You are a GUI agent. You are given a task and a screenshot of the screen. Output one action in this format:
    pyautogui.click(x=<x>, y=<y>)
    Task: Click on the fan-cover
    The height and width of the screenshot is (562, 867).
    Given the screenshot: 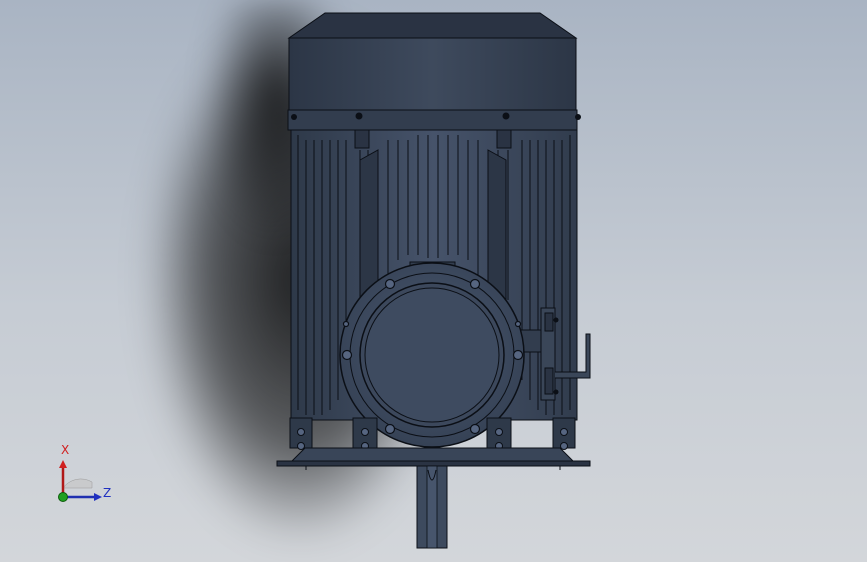 What is the action you would take?
    pyautogui.click(x=434, y=71)
    